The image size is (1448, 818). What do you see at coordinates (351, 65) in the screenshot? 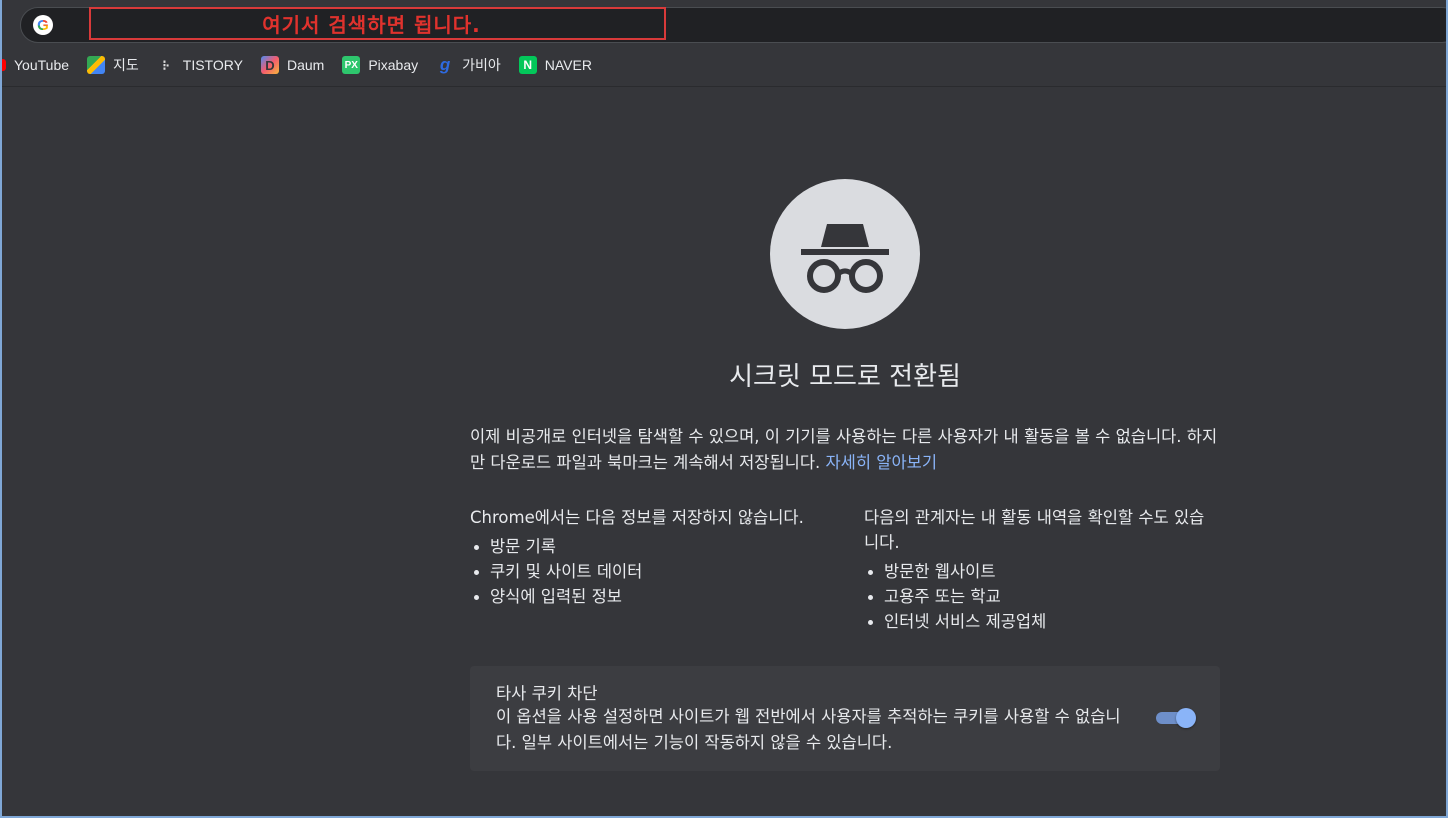
I see `pixabay-icon: PX` at bounding box center [351, 65].